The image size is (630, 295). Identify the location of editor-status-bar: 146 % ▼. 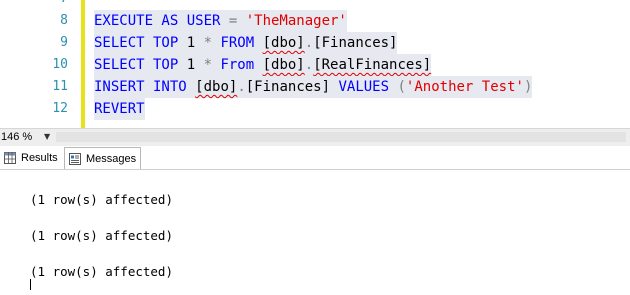
(315, 137).